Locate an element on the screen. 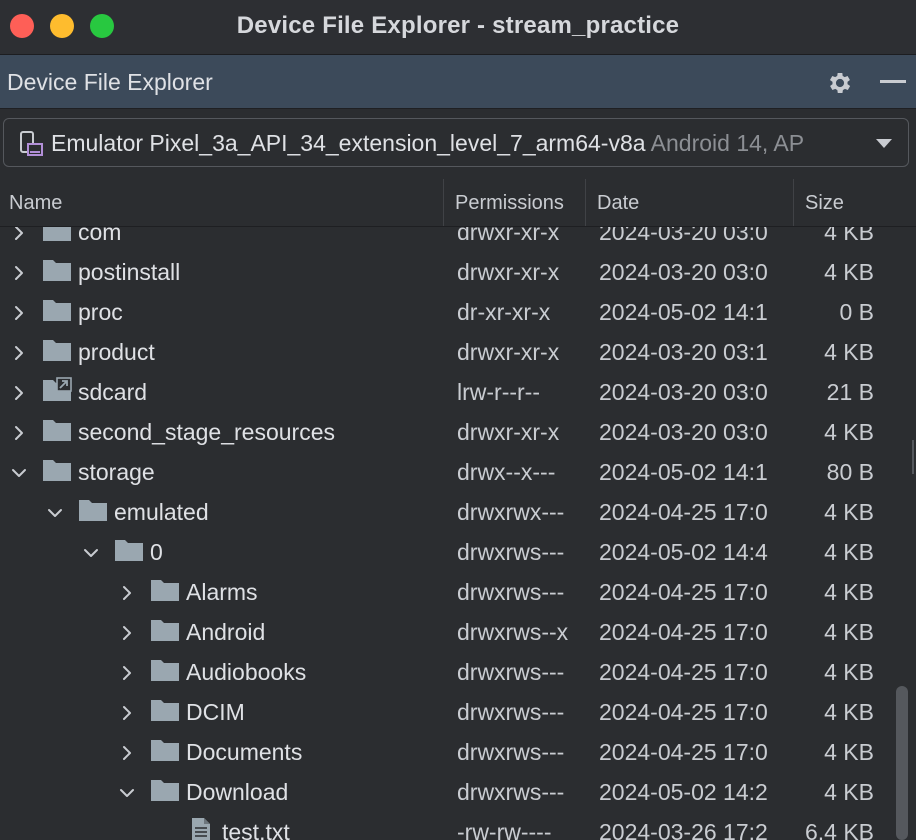 The width and height of the screenshot is (916, 840). table-row: Audiobooks drwxrws--- 2024-04-25 17:0 4 KB is located at coordinates (444, 670).